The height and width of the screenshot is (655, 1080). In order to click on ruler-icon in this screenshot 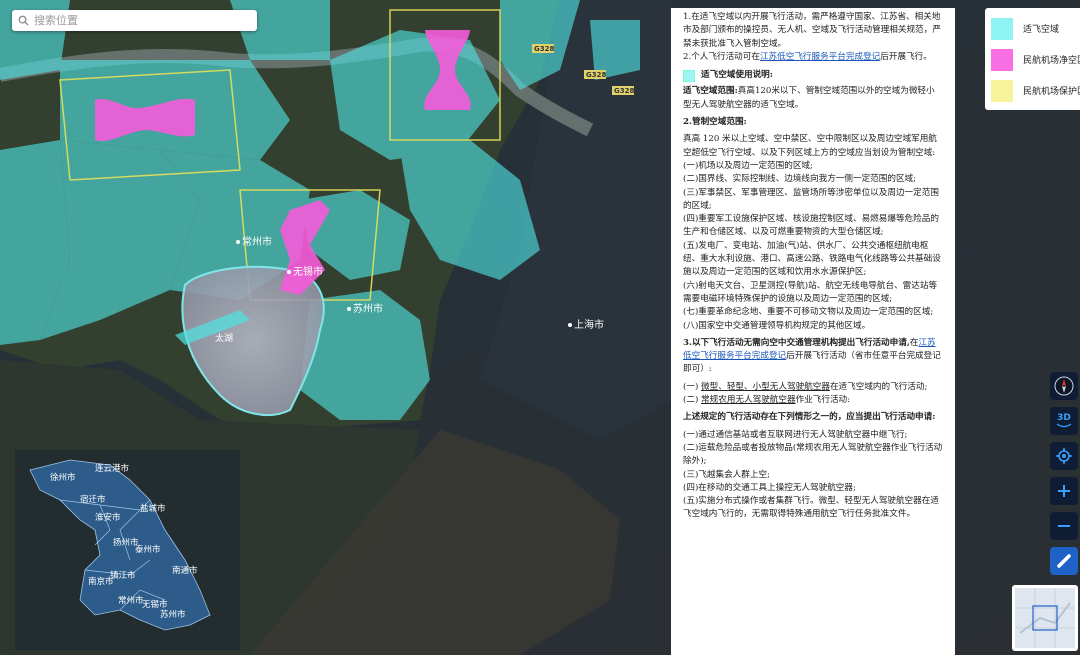, I will do `click(1064, 561)`.